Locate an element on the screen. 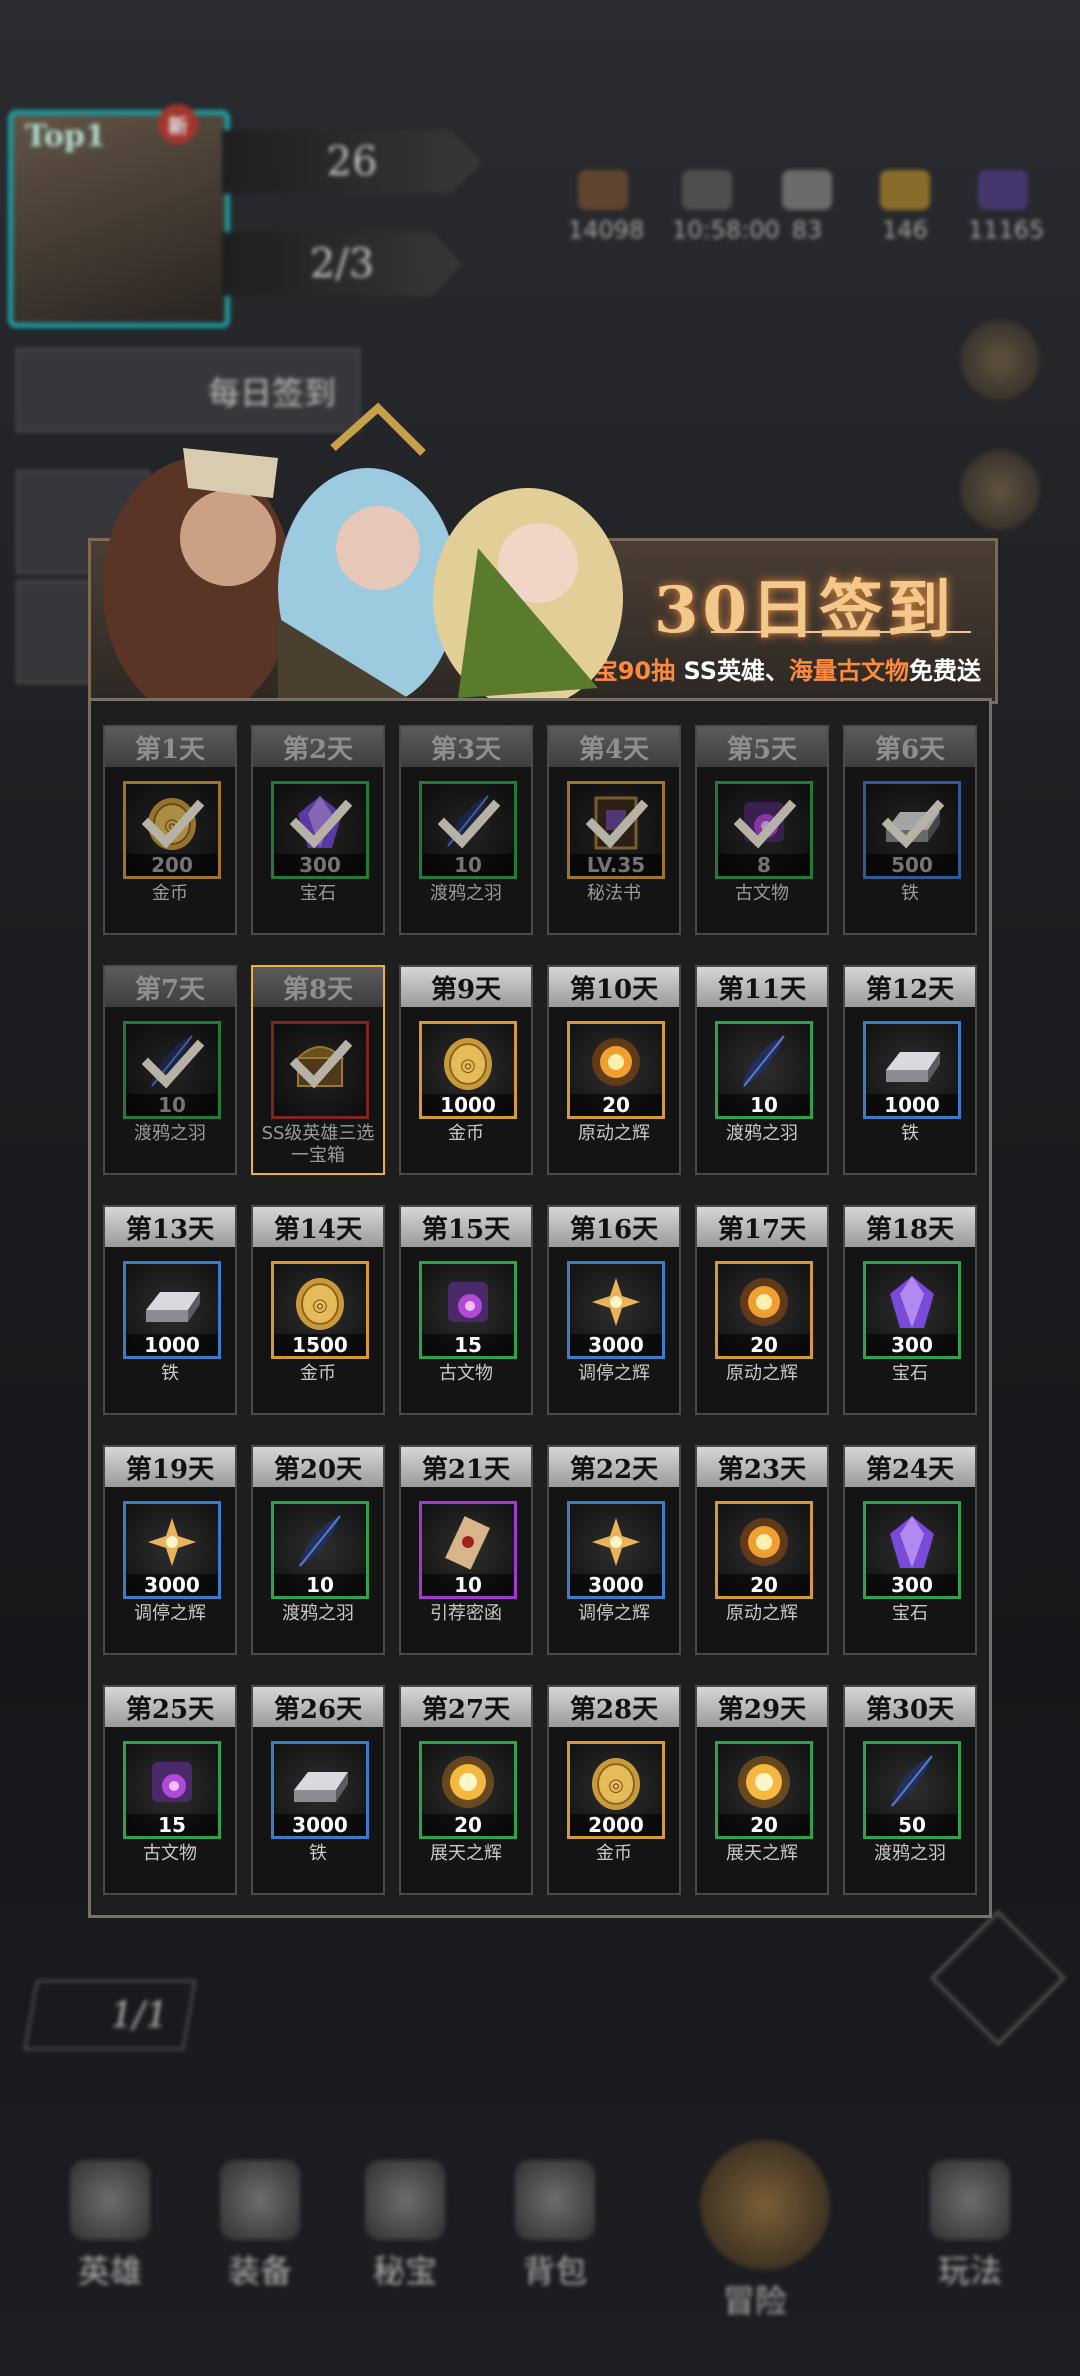 This screenshot has width=1080, height=2376. day-cell-27: 第27天 20 展天之辉 is located at coordinates (466, 1790).